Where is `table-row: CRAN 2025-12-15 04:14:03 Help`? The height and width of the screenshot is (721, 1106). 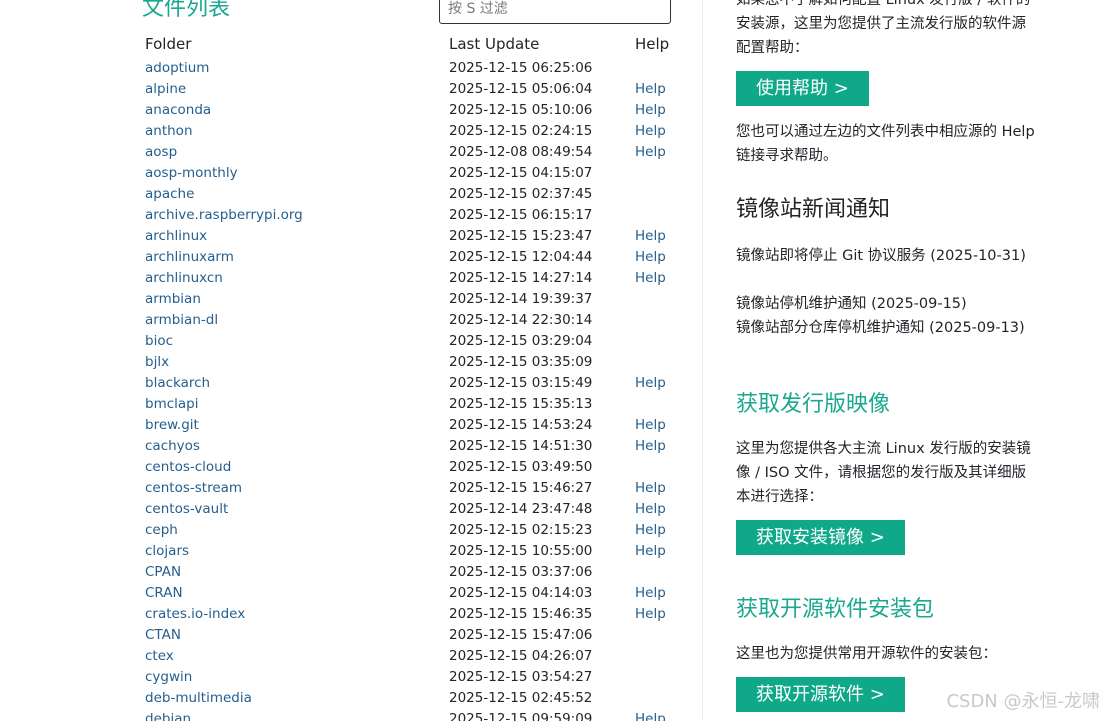
table-row: CRAN 2025-12-15 04:14:03 Help is located at coordinates (351, 593).